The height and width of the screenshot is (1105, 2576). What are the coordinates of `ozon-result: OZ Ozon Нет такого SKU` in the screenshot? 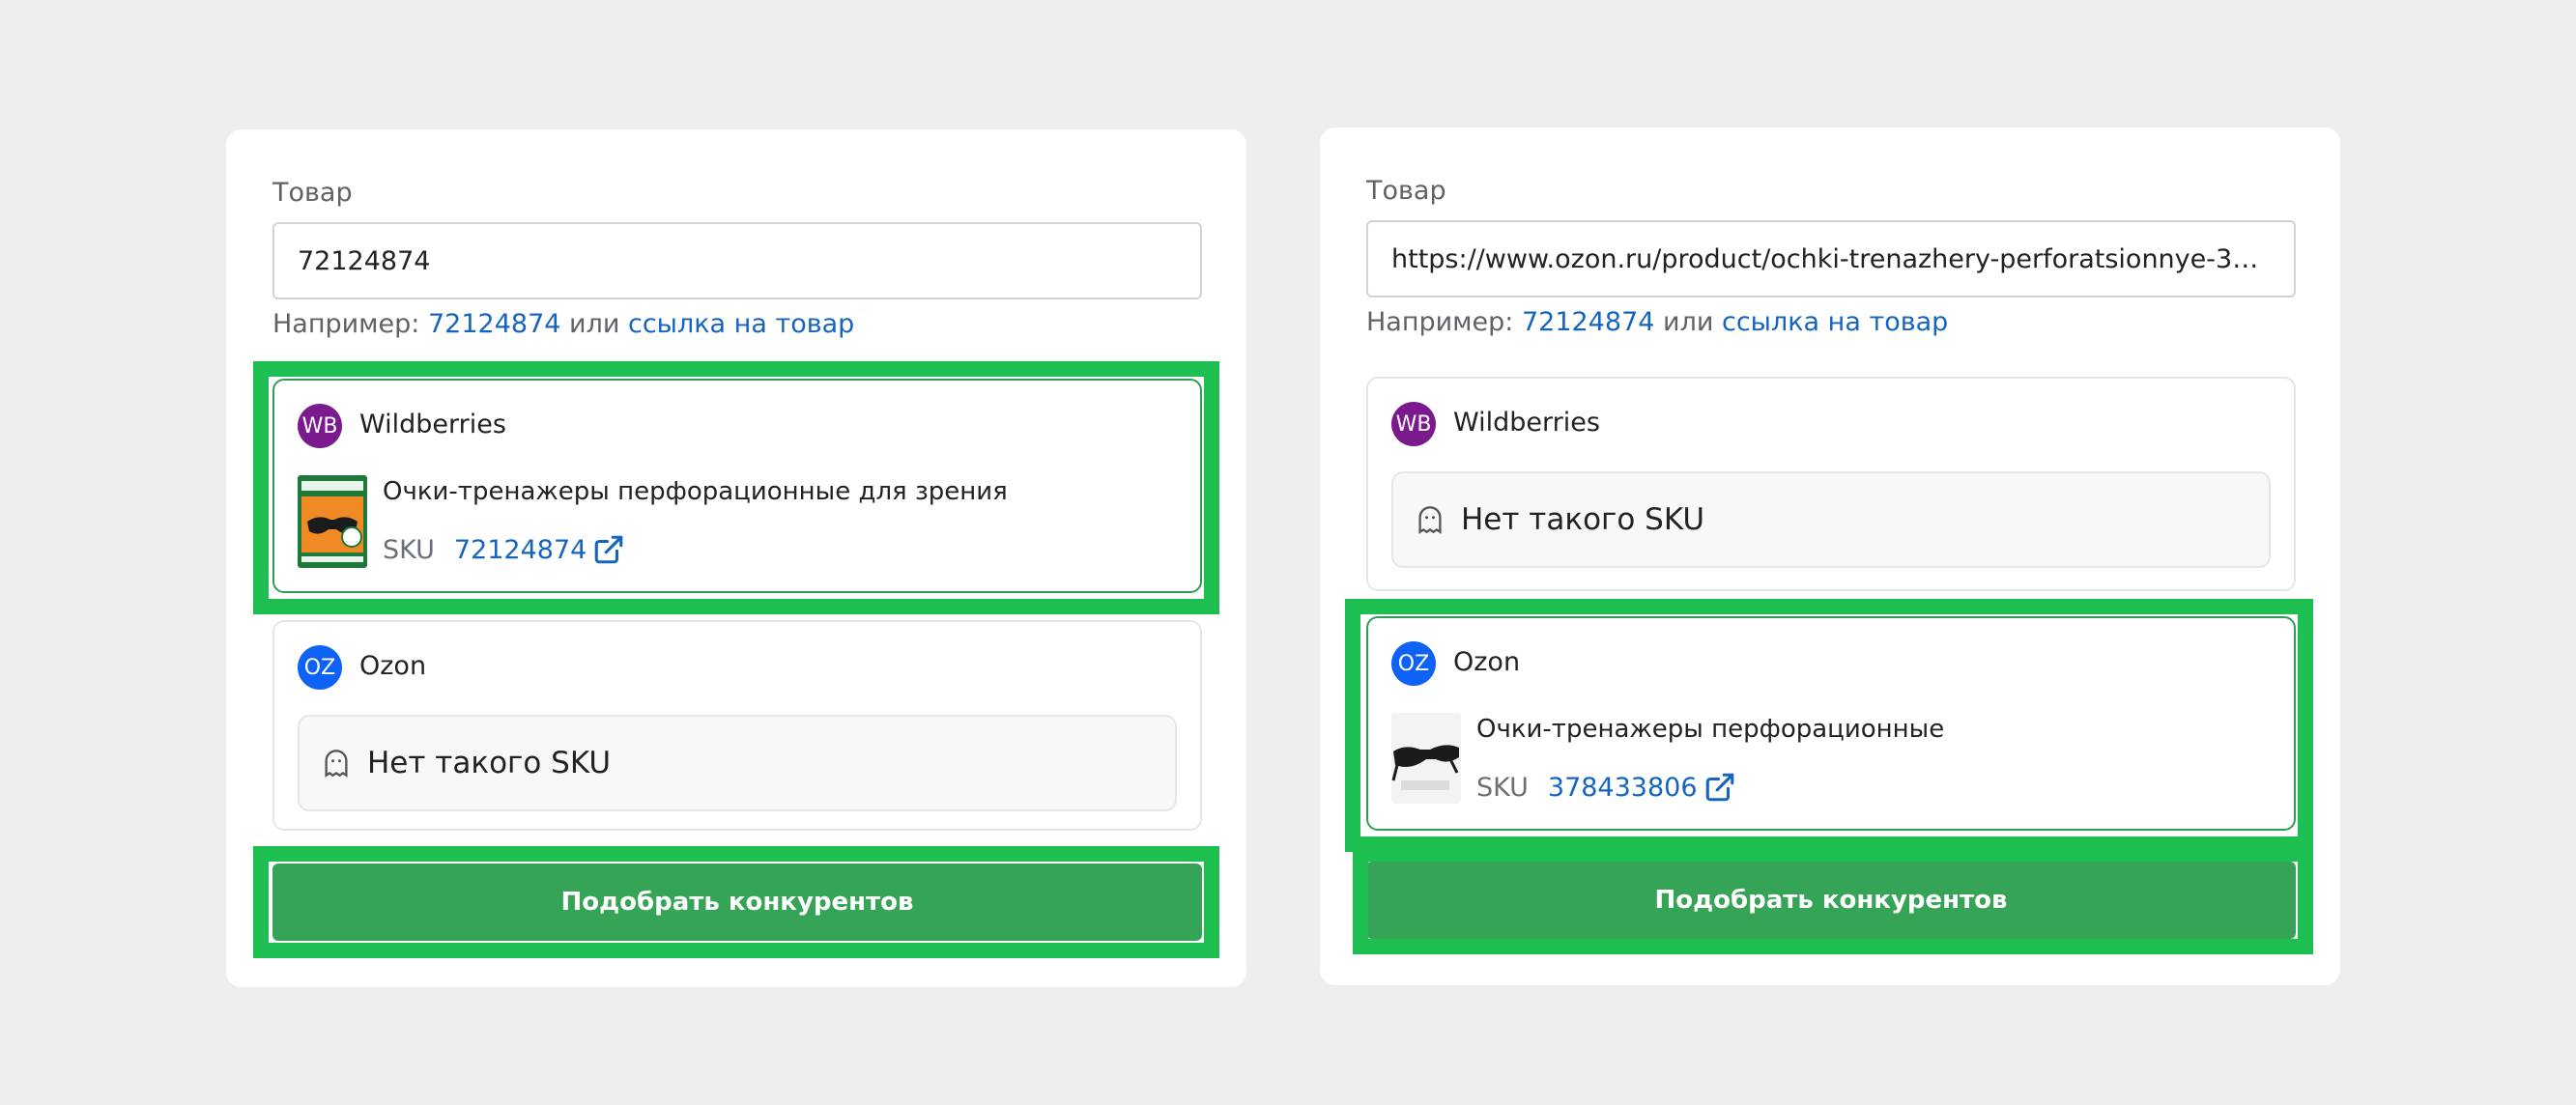 It's located at (737, 725).